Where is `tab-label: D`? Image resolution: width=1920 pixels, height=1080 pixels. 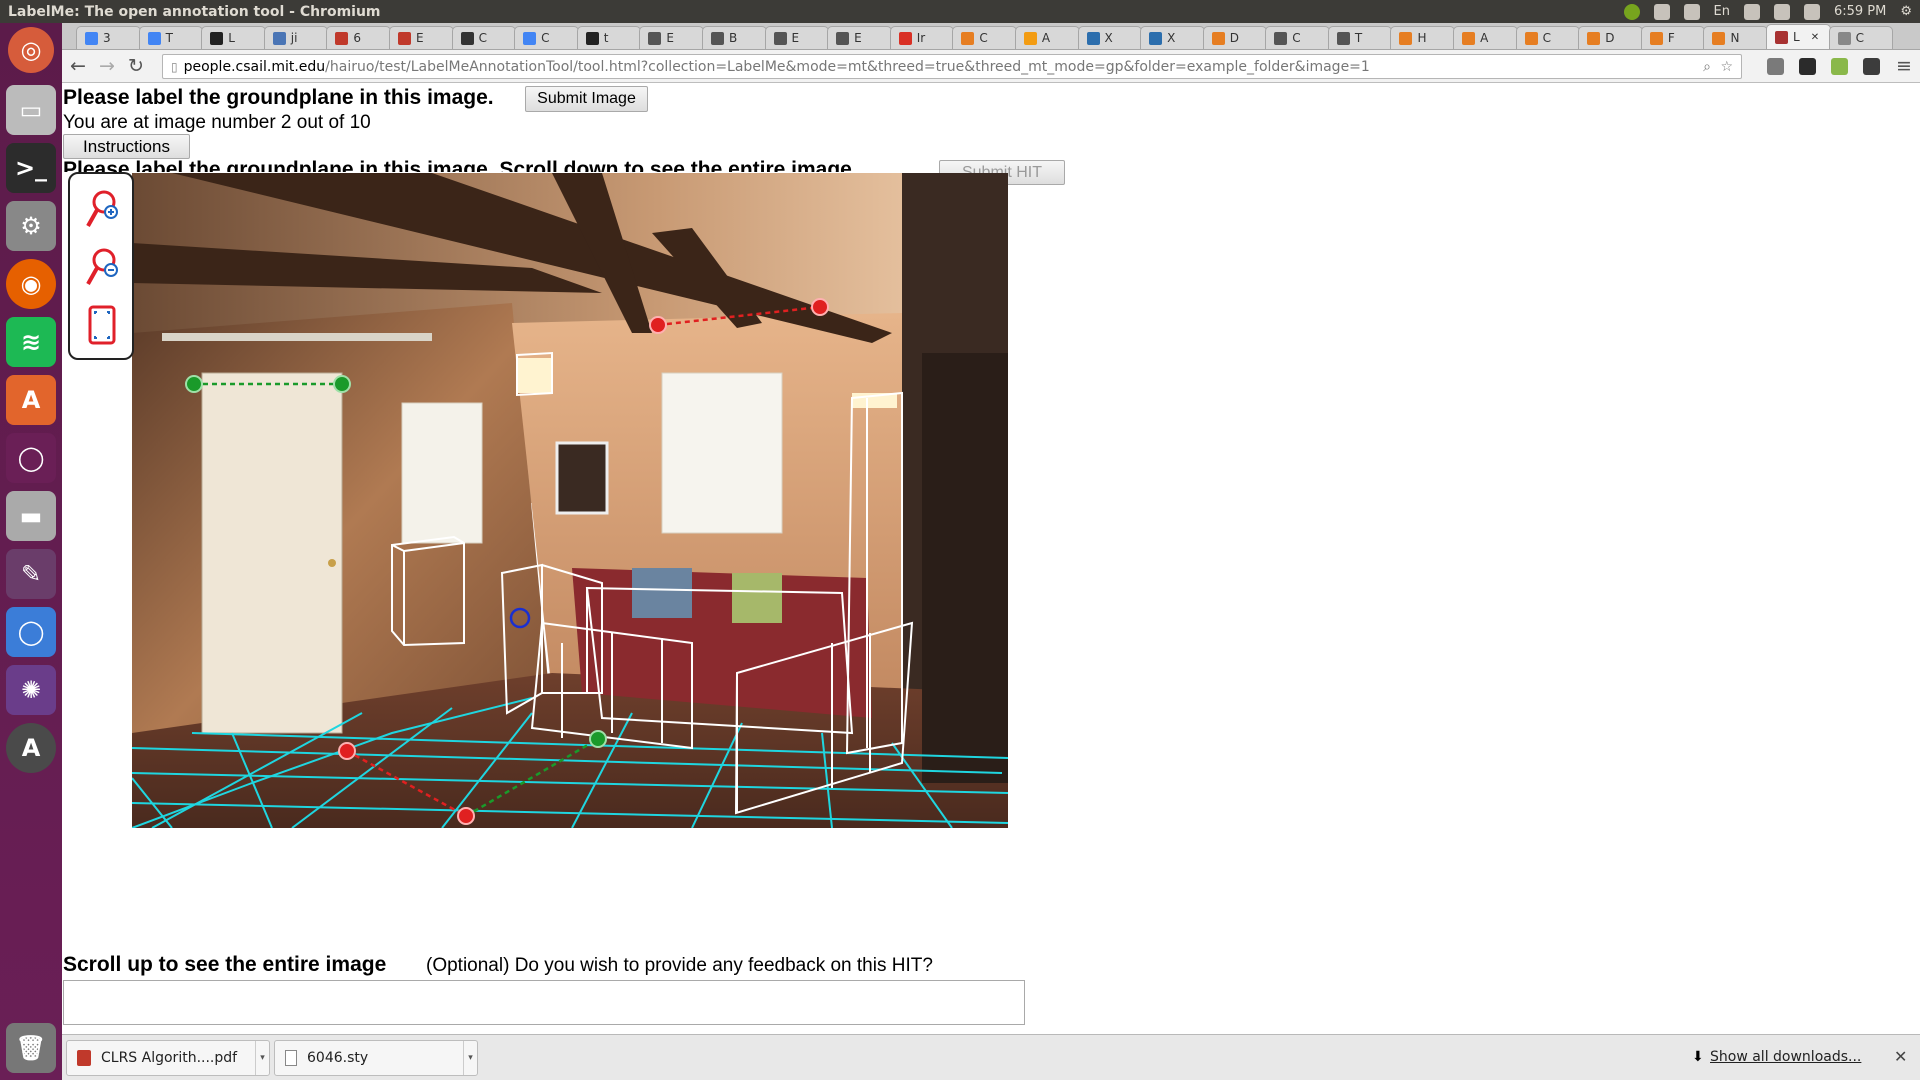 tab-label: D is located at coordinates (1610, 38).